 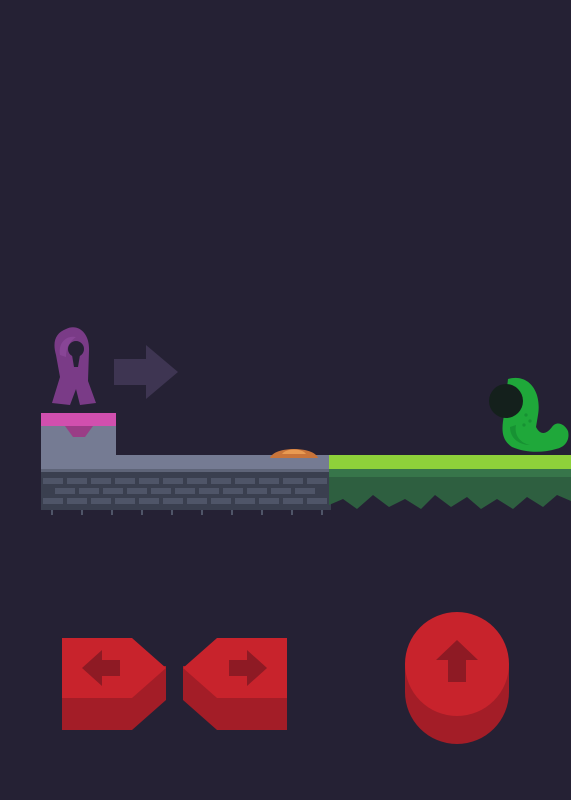 I want to click on pressure-plate, so click(x=294, y=453).